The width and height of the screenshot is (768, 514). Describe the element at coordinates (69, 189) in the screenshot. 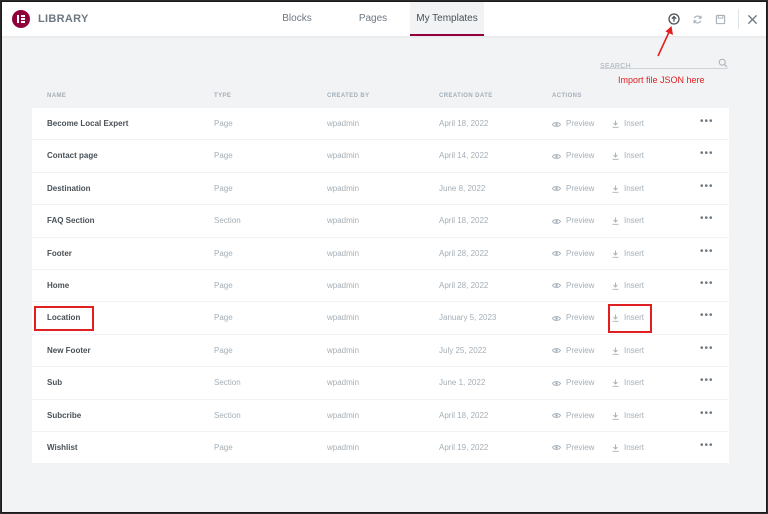

I see `template-name: Destination` at that location.